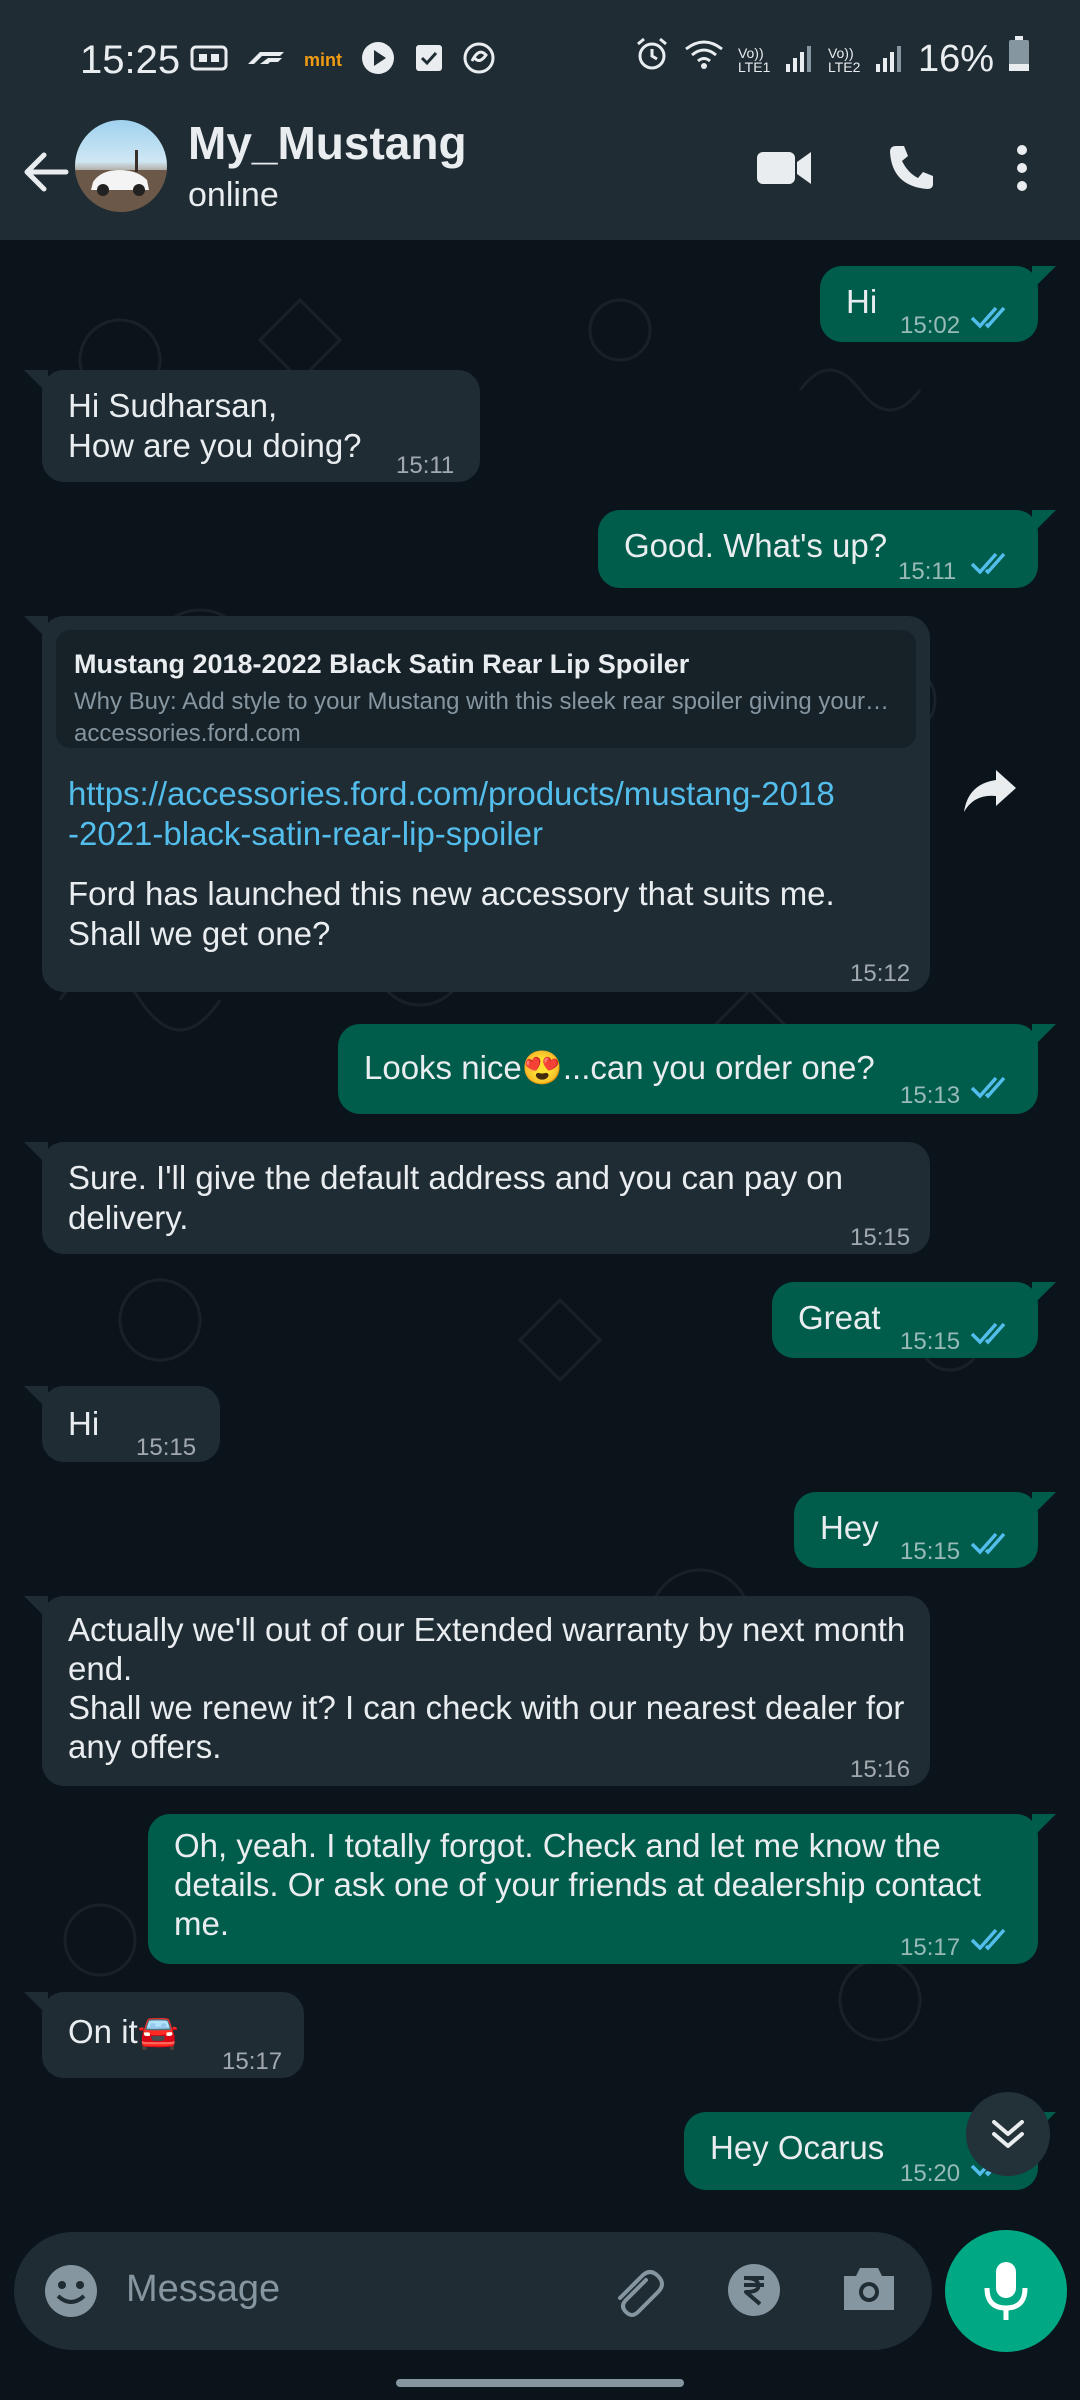 Image resolution: width=1080 pixels, height=2400 pixels. What do you see at coordinates (869, 2289) in the screenshot?
I see `camera-icon` at bounding box center [869, 2289].